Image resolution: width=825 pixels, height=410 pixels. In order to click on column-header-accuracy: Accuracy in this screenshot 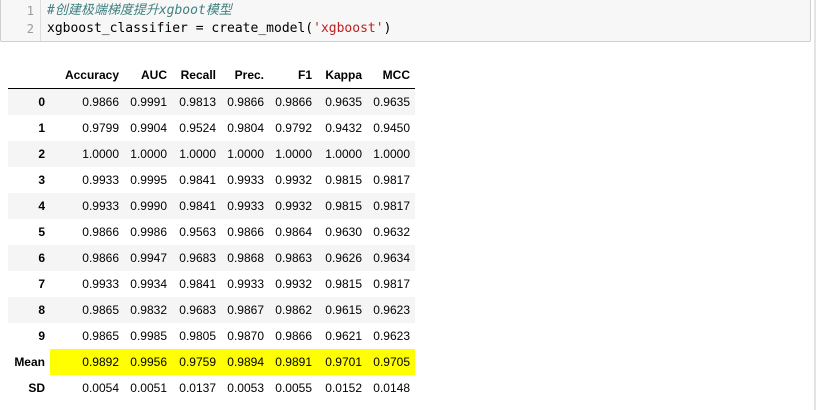, I will do `click(87, 75)`.